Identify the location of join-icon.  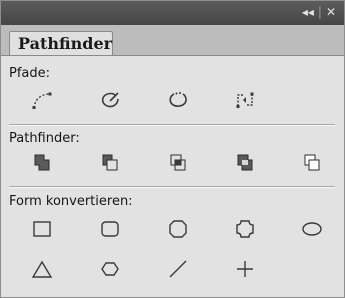
(42, 100).